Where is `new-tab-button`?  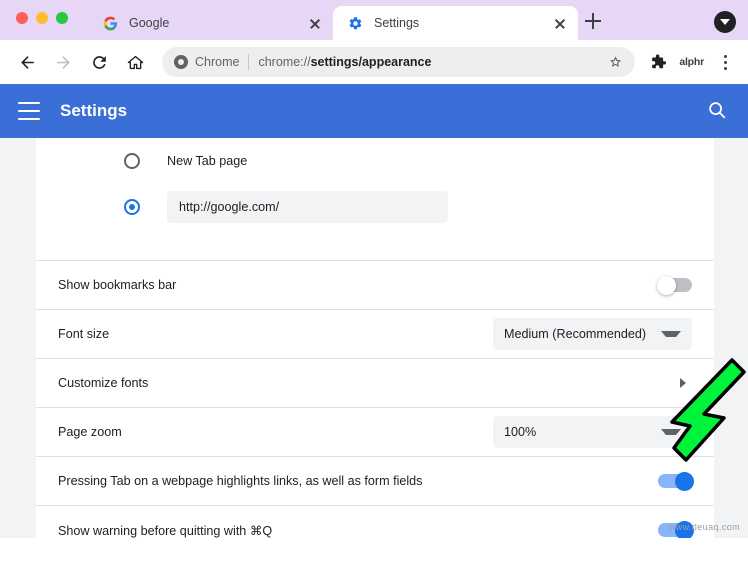
new-tab-button is located at coordinates (593, 21).